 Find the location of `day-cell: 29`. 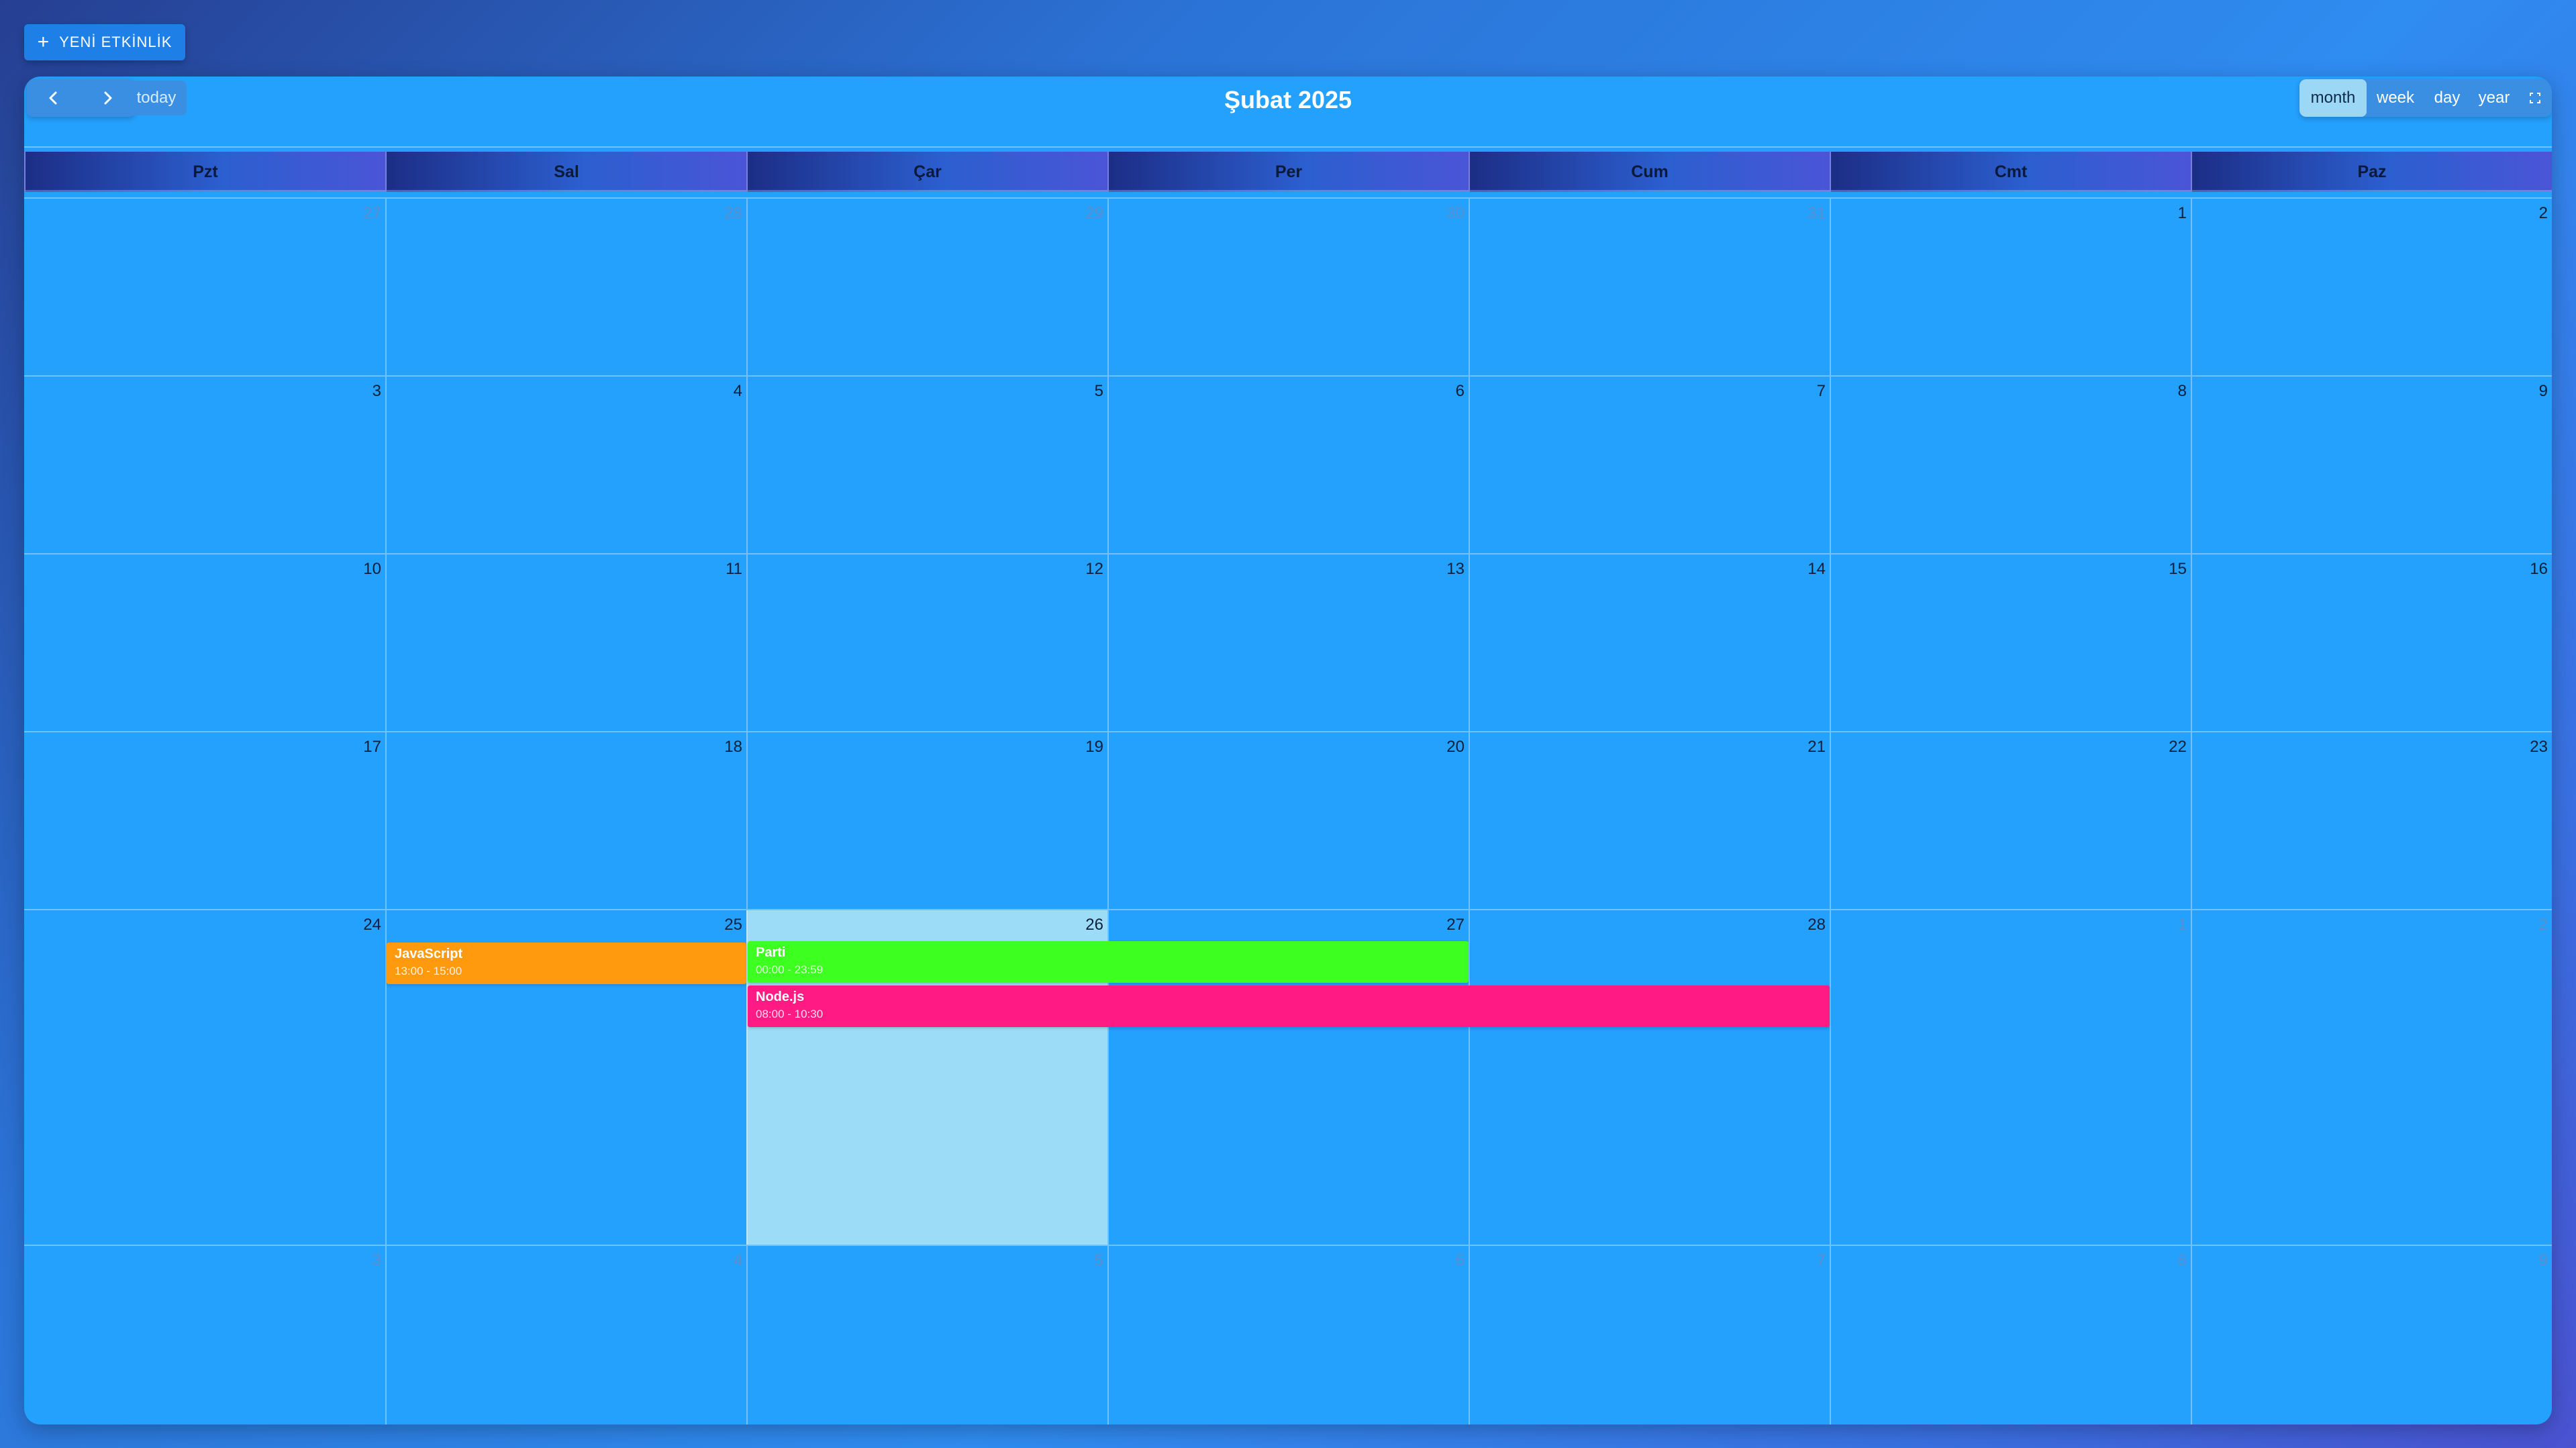

day-cell: 29 is located at coordinates (926, 287).